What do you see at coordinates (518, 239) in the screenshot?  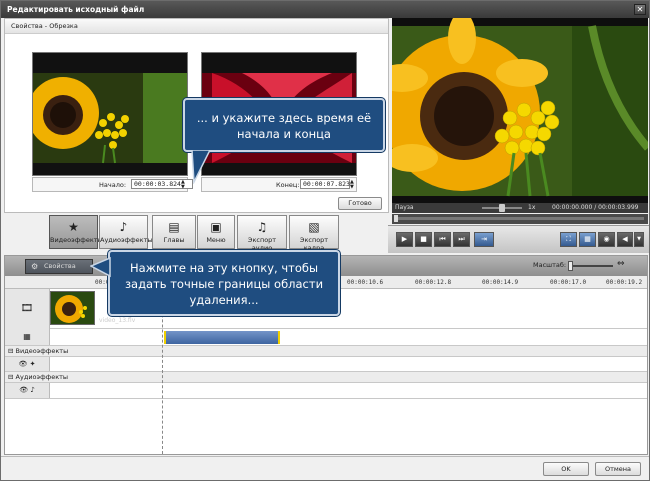 I see `player-controls: ▶ ■ ⏮ ⏭ ⇥ ⛶ ▦ ◉ ◀ ▼` at bounding box center [518, 239].